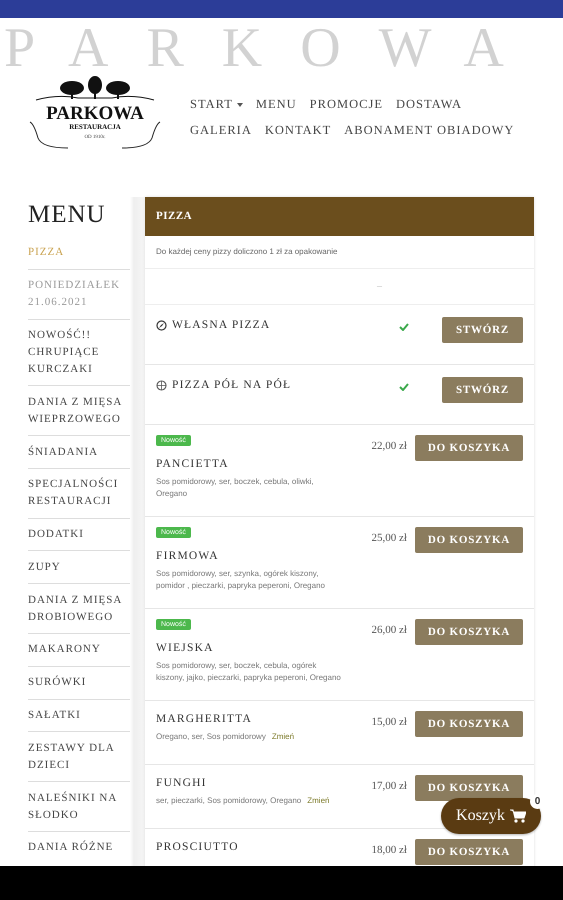 This screenshot has width=563, height=900. What do you see at coordinates (339, 216) in the screenshot?
I see `section-header: PIZZA` at bounding box center [339, 216].